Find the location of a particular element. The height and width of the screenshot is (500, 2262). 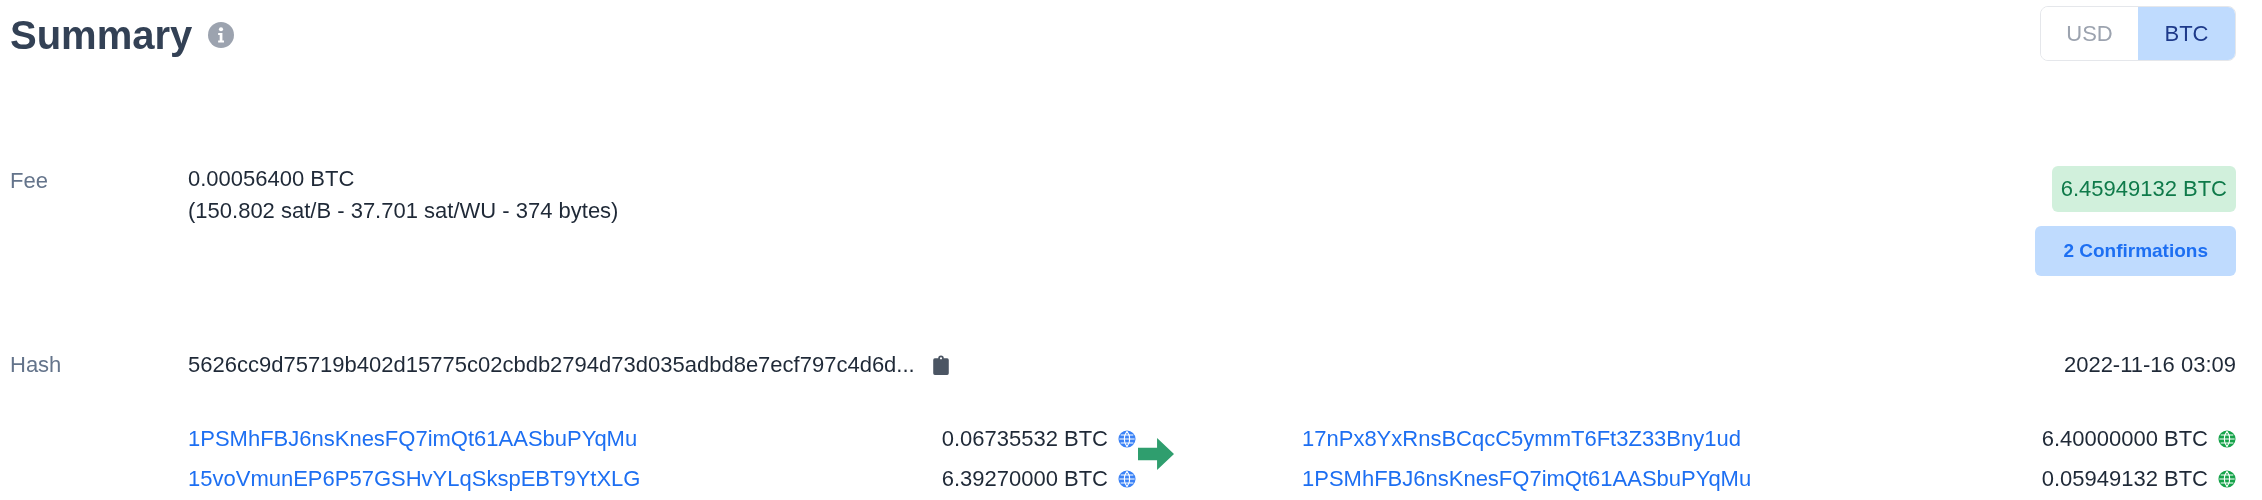

amount: 6.40000000 BTC is located at coordinates (2124, 439).